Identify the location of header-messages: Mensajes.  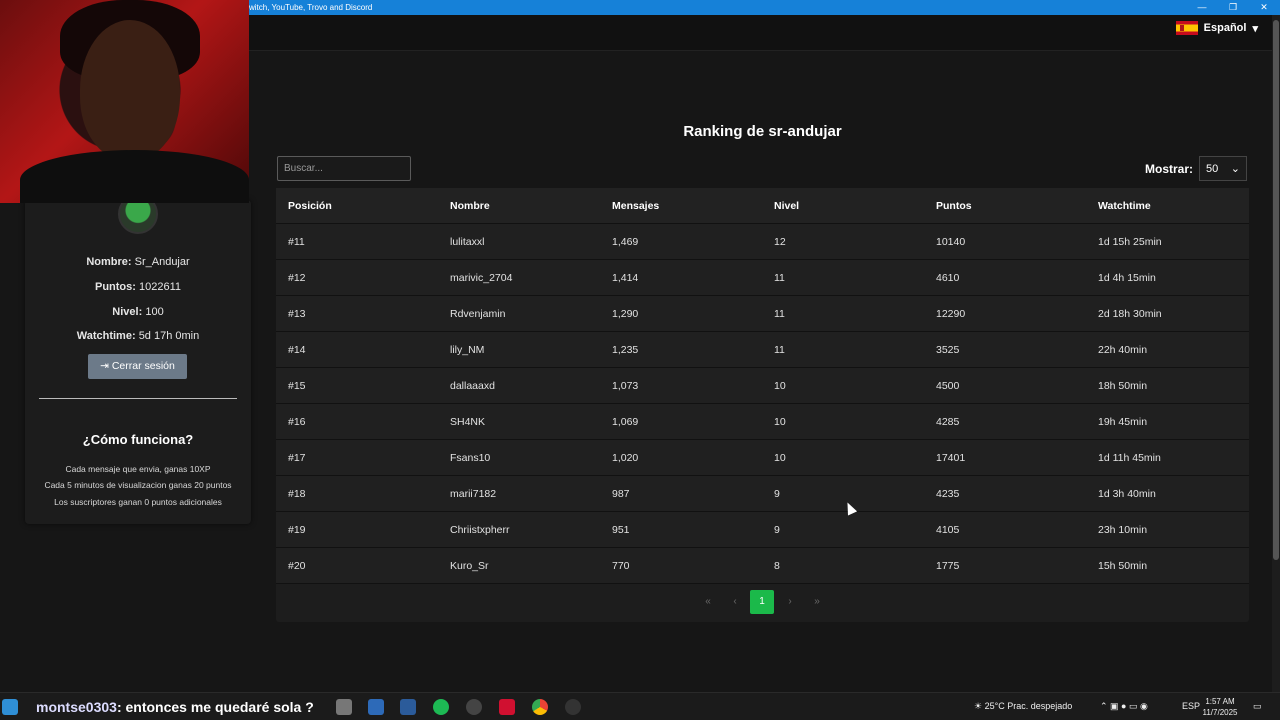
(681, 206).